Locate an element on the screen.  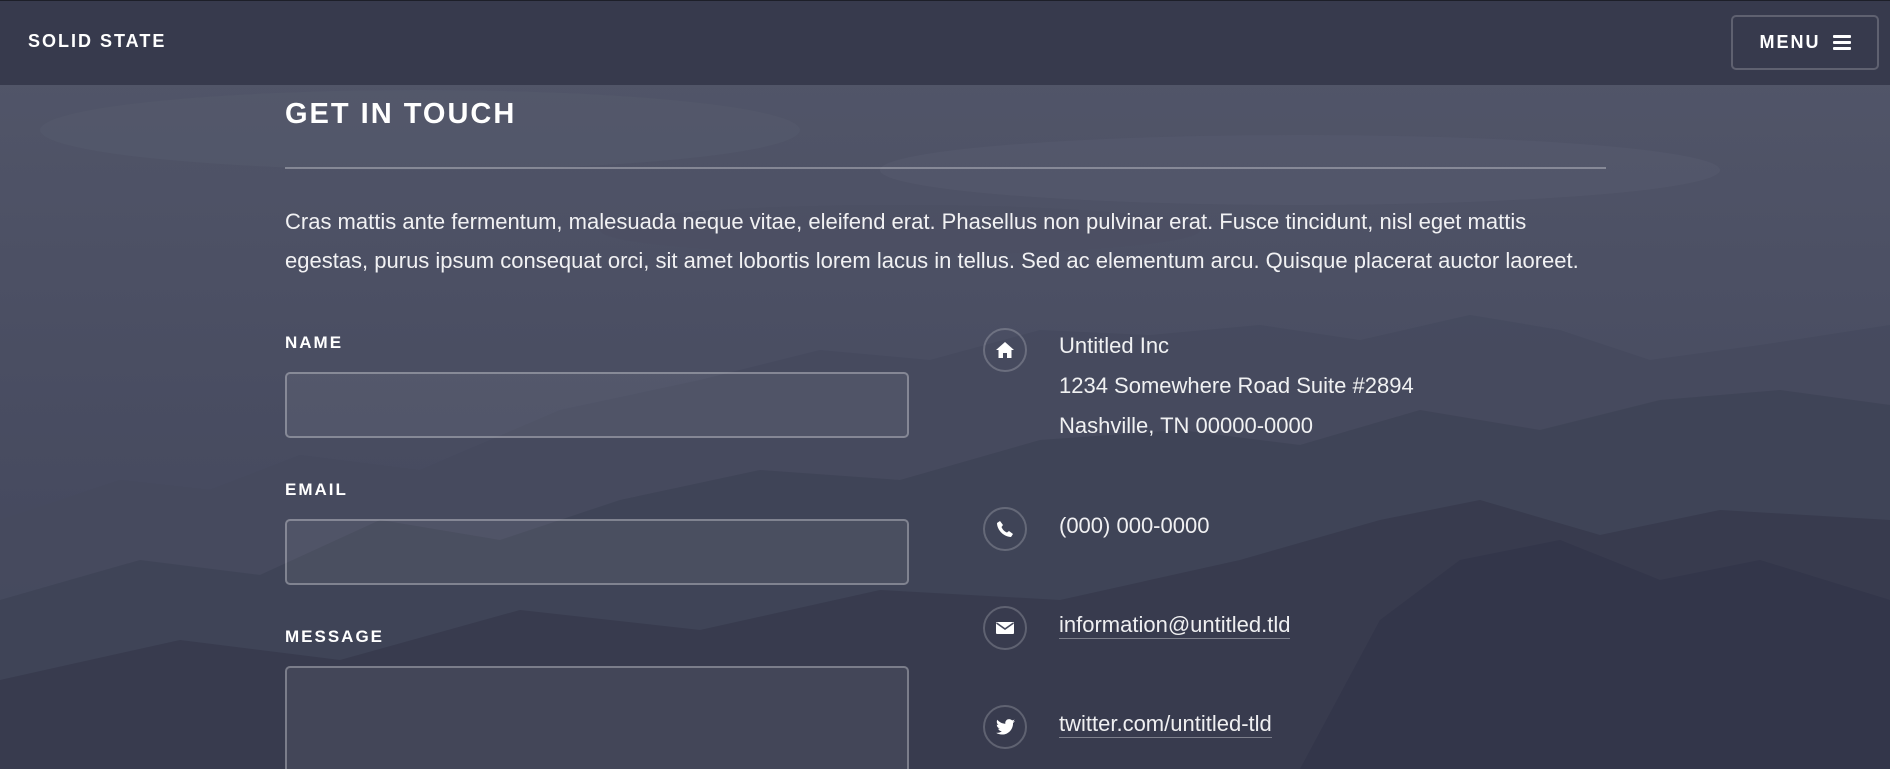
home-icon is located at coordinates (1005, 350).